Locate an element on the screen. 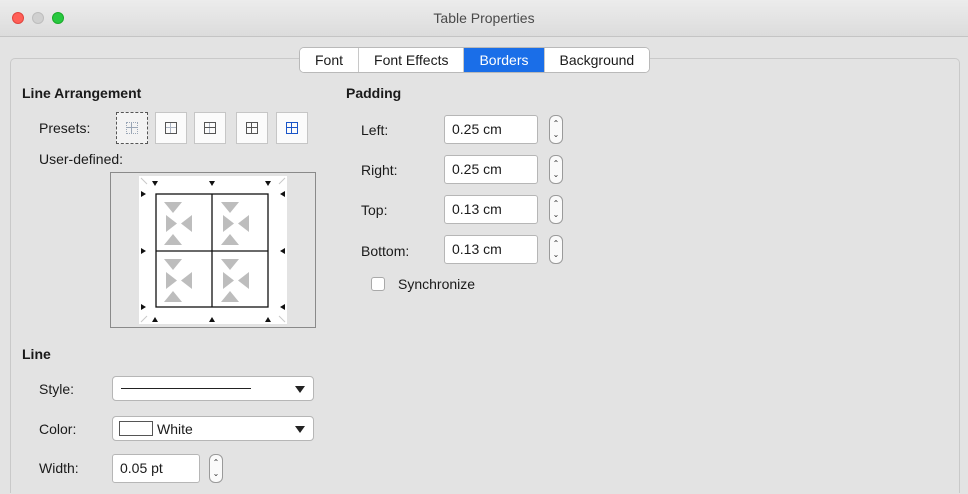 This screenshot has height=494, width=968. tab-font-effects: Font Effects is located at coordinates (412, 60).